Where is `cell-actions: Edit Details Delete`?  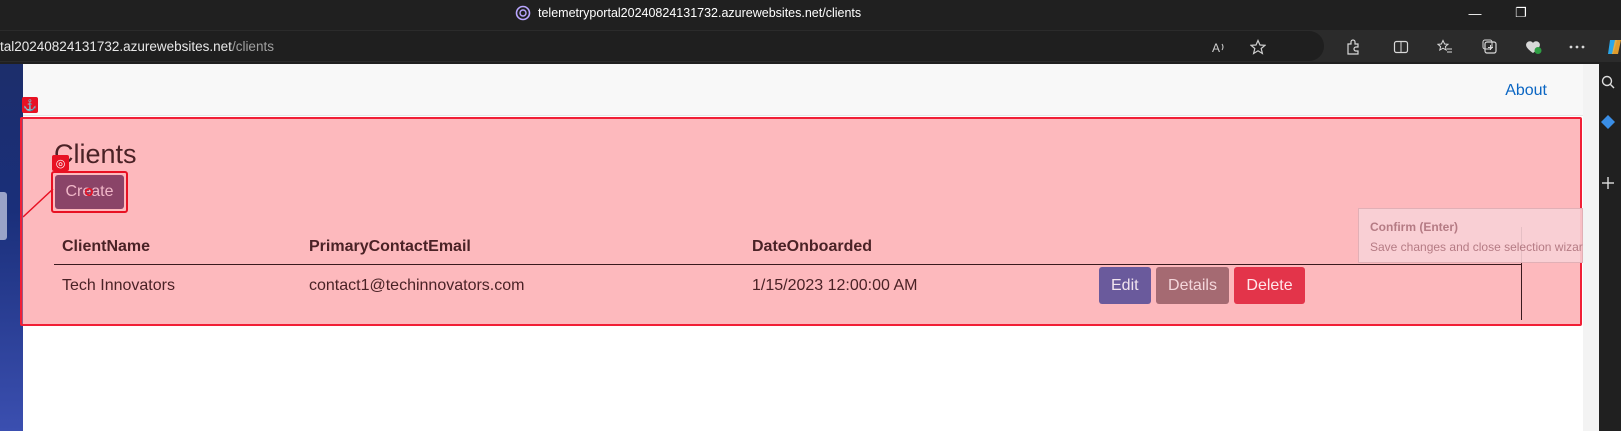
cell-actions: Edit Details Delete is located at coordinates (1306, 285).